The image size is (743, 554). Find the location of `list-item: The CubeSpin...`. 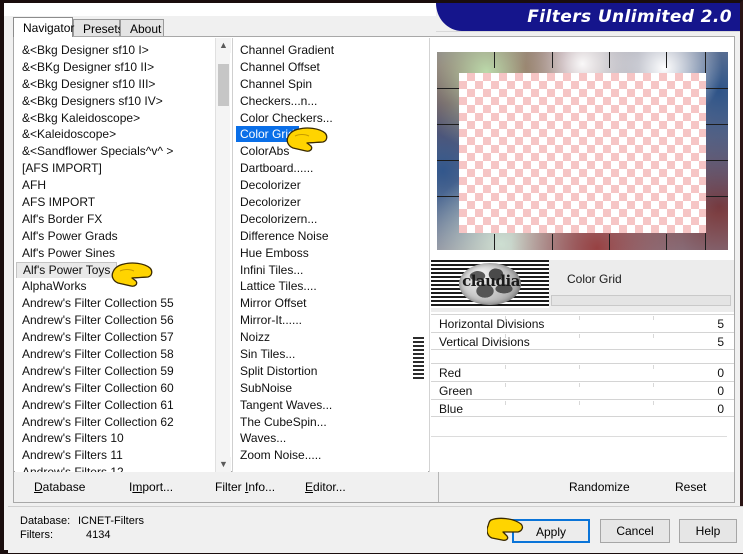

list-item: The CubeSpin... is located at coordinates (330, 422).